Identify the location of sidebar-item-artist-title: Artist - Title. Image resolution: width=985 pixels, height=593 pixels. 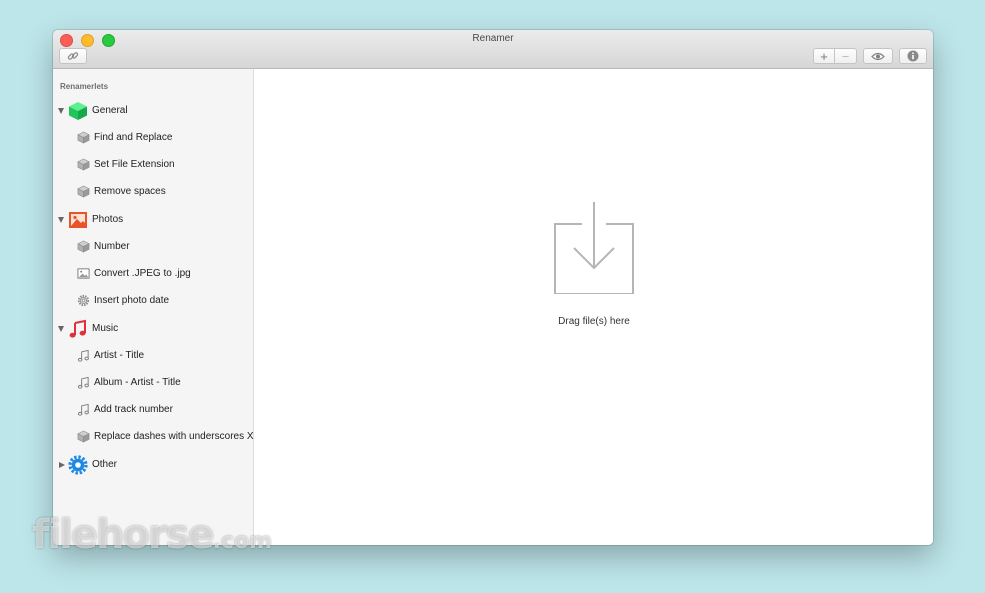
(153, 356).